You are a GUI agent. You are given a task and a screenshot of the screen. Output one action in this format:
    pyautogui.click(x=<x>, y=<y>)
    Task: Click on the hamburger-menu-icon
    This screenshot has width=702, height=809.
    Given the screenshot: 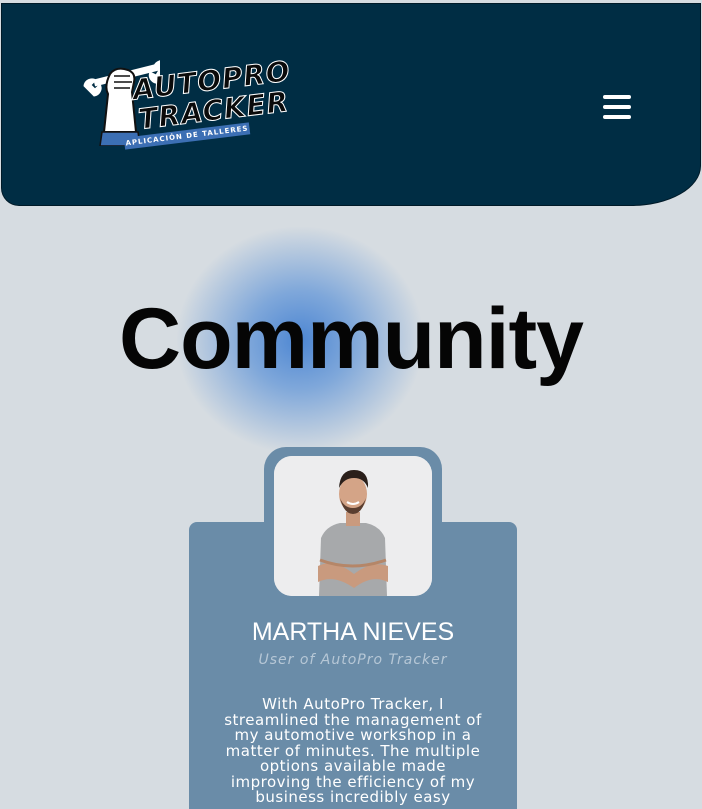 What is the action you would take?
    pyautogui.click(x=617, y=108)
    